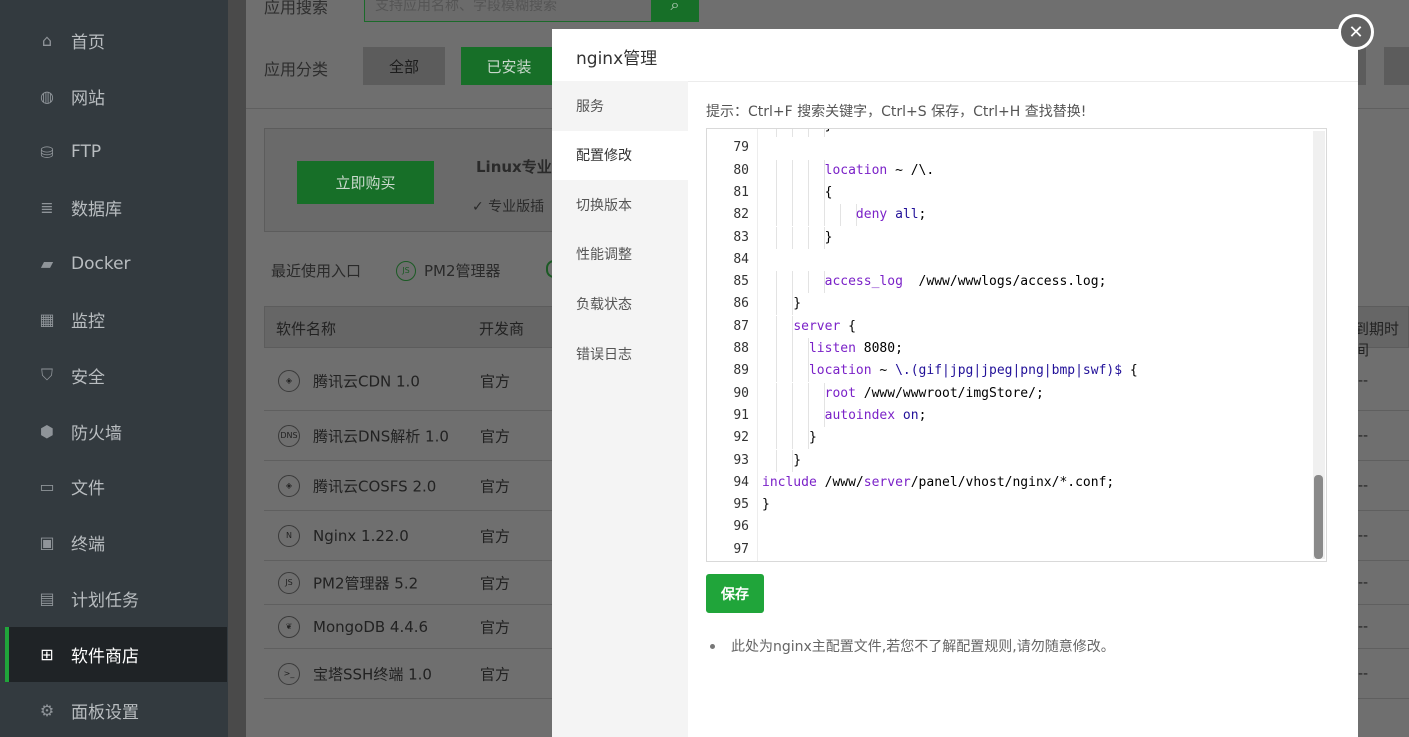 The height and width of the screenshot is (737, 1409). What do you see at coordinates (116, 542) in the screenshot?
I see `sidebar-item-9: ▣ 终端` at bounding box center [116, 542].